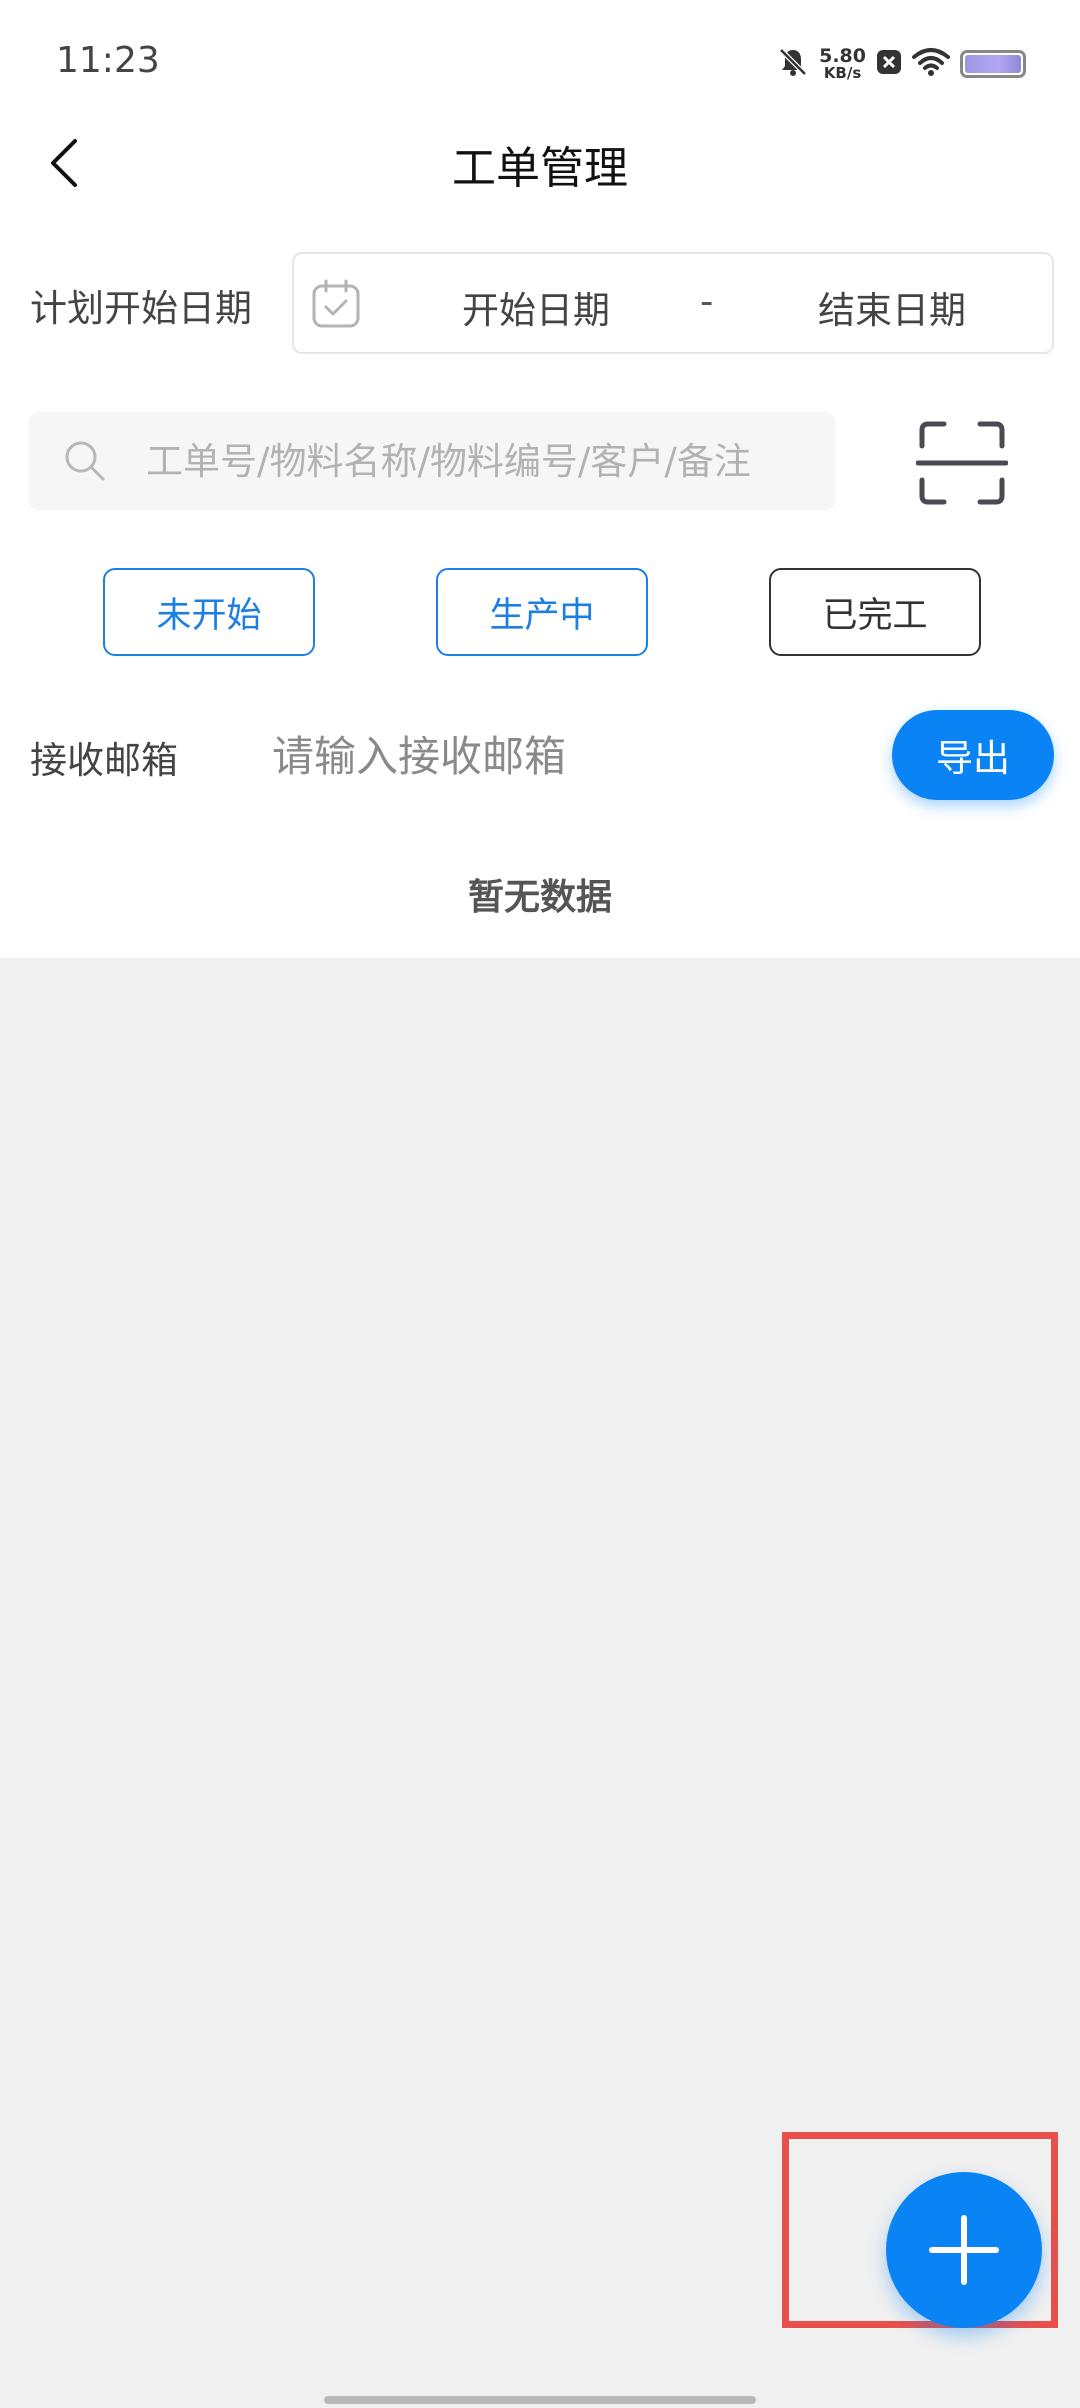 Image resolution: width=1080 pixels, height=2408 pixels. Describe the element at coordinates (104, 760) in the screenshot. I see `email-label: 接收邮箱` at that location.